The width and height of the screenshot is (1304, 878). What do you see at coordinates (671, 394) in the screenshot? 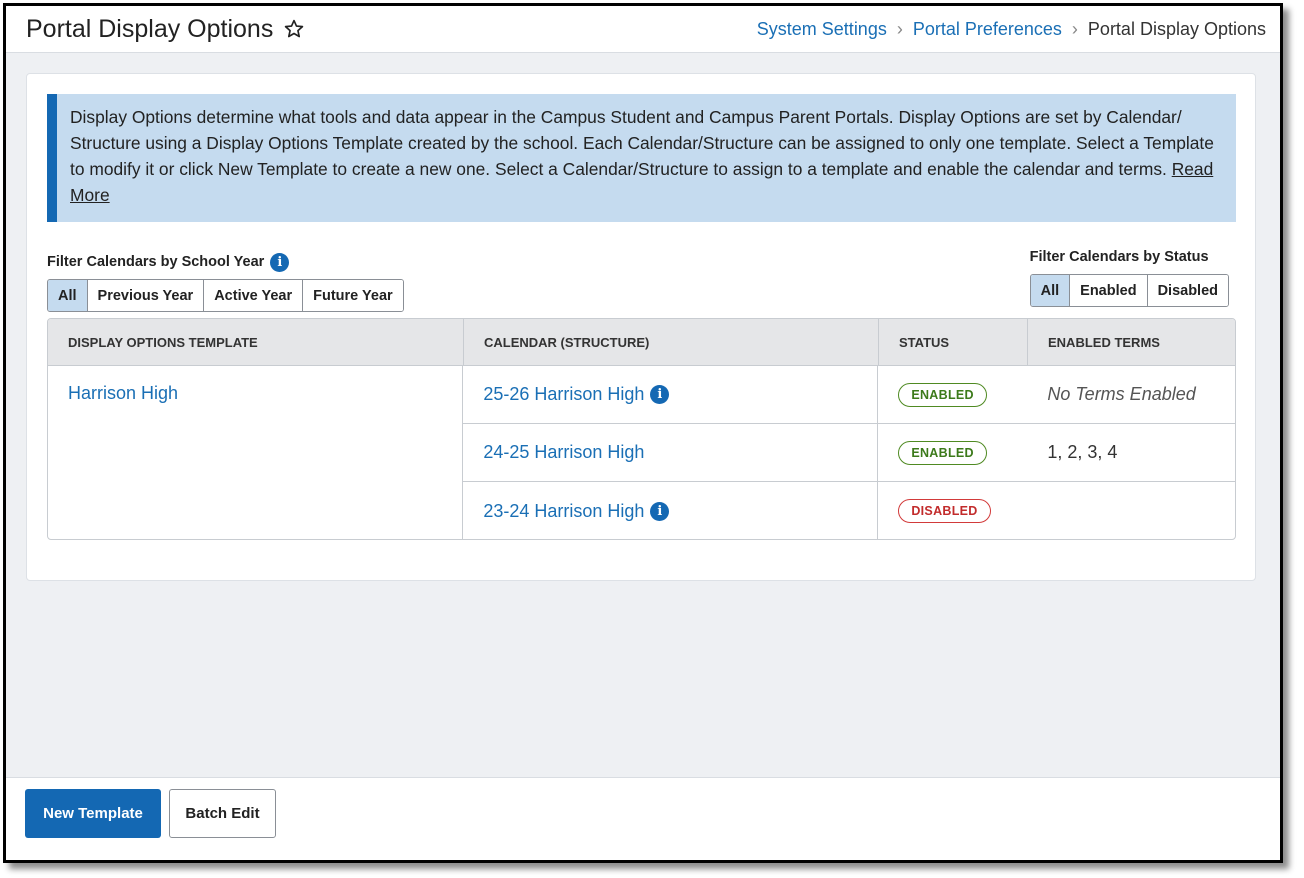
I see `calendar-cell: 25-26 Harrison High i` at bounding box center [671, 394].